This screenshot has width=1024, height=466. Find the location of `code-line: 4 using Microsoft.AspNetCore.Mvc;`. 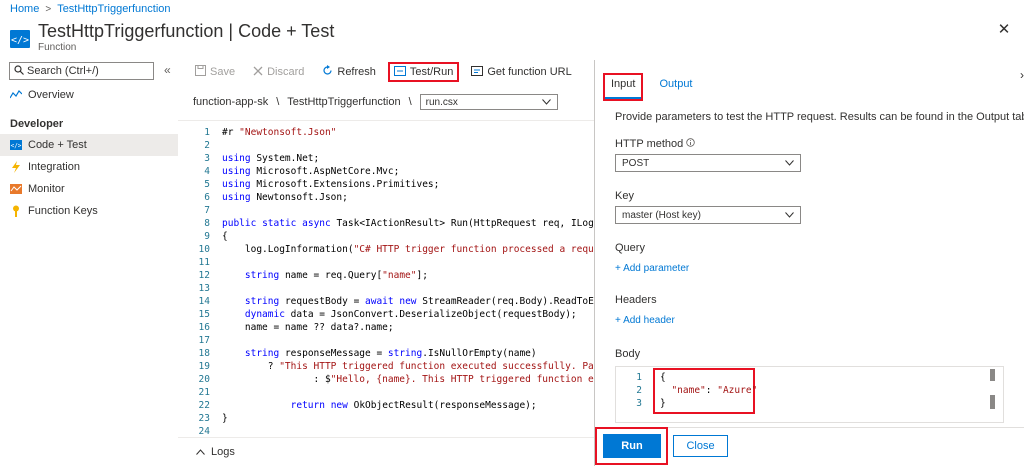

code-line: 4 using Microsoft.AspNetCore.Mvc; is located at coordinates (386, 171).